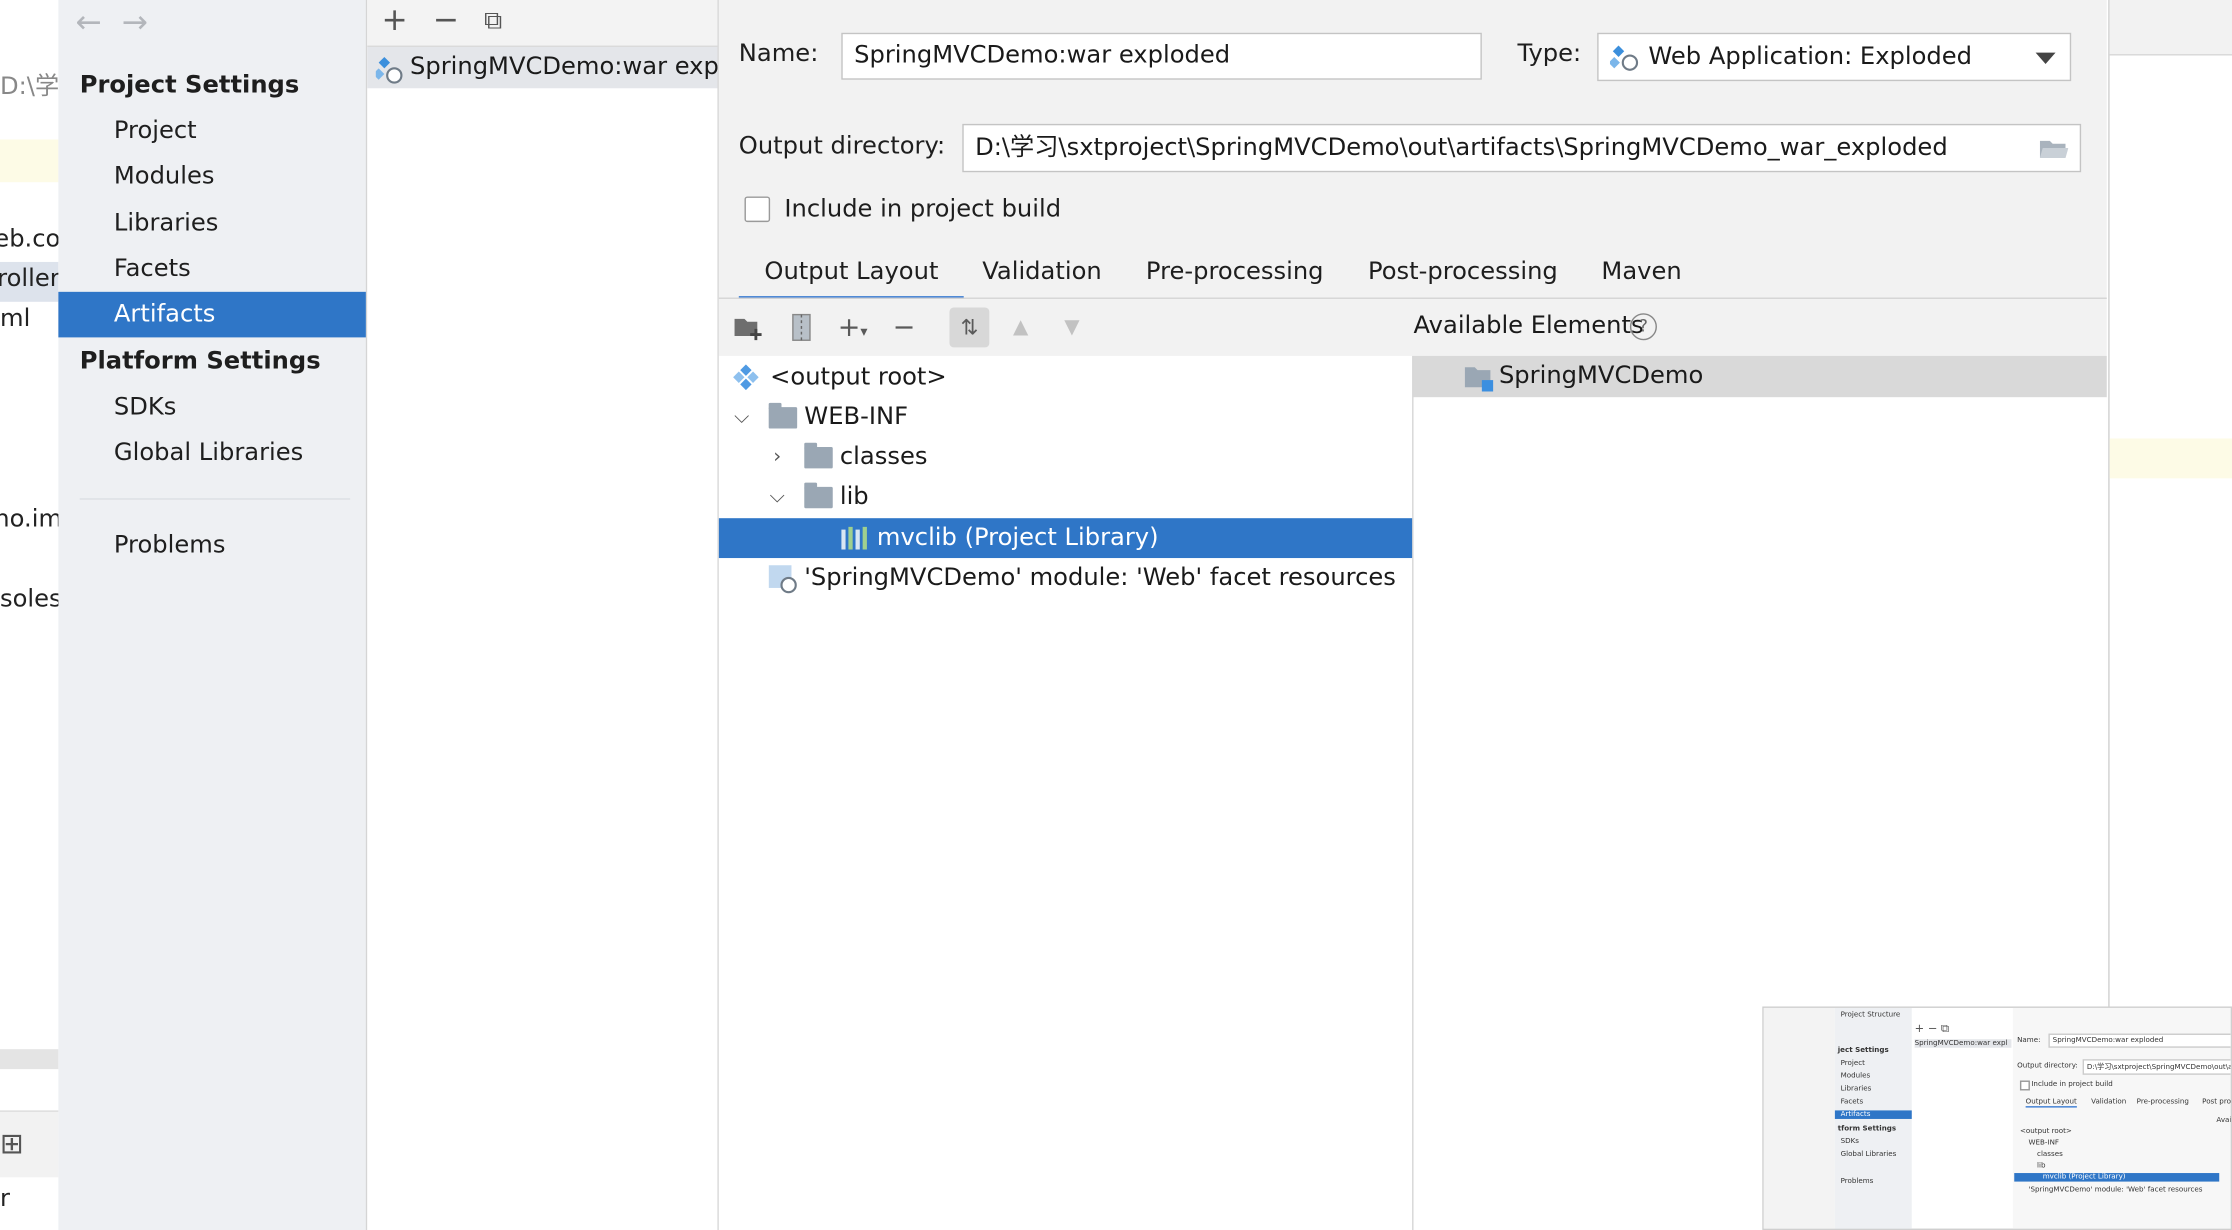  What do you see at coordinates (211, 453) in the screenshot?
I see `sidebar-item-global-libraries: Global Libraries` at bounding box center [211, 453].